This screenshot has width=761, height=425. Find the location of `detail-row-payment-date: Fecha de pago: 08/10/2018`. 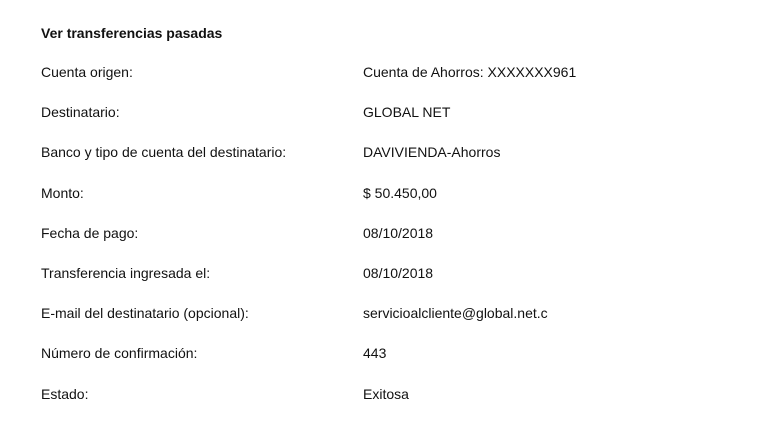

detail-row-payment-date: Fecha de pago: 08/10/2018 is located at coordinates (391, 244).